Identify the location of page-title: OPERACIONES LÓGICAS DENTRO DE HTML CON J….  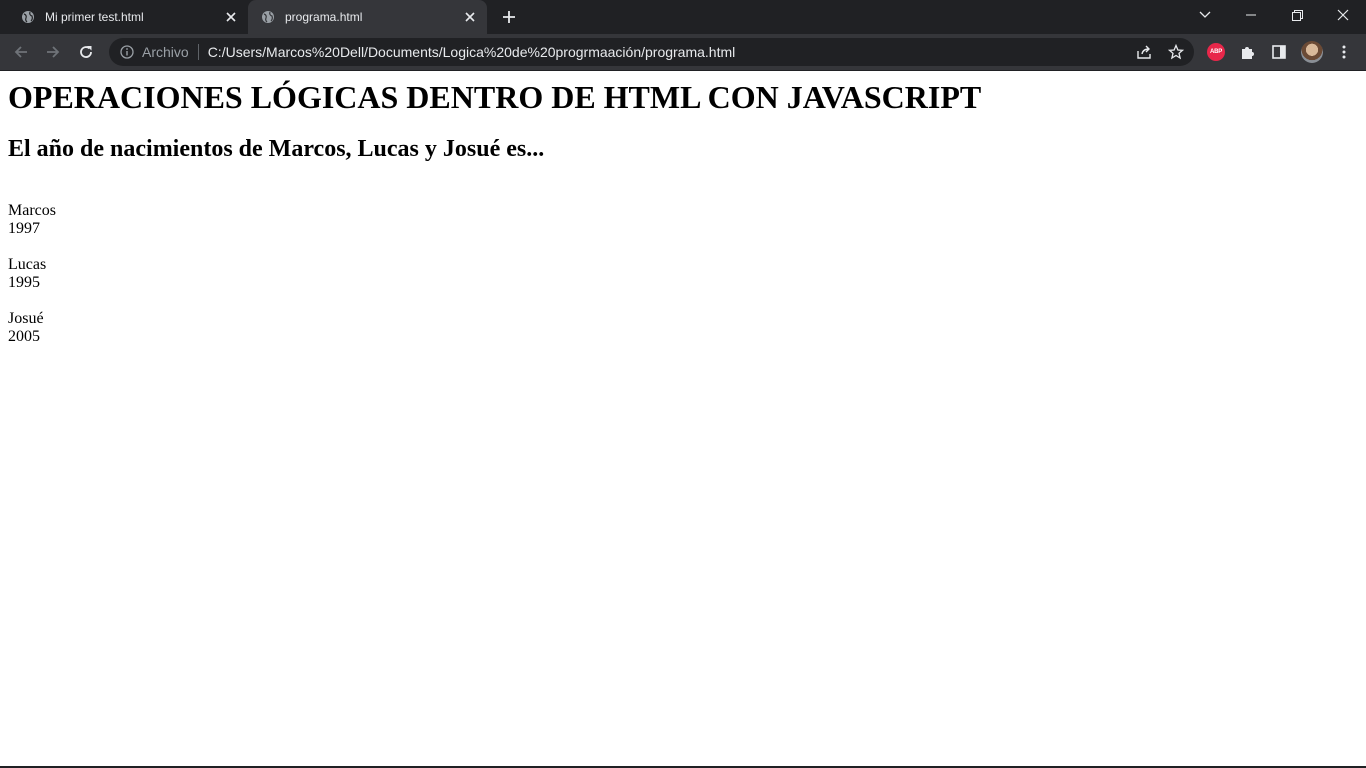
(495, 97).